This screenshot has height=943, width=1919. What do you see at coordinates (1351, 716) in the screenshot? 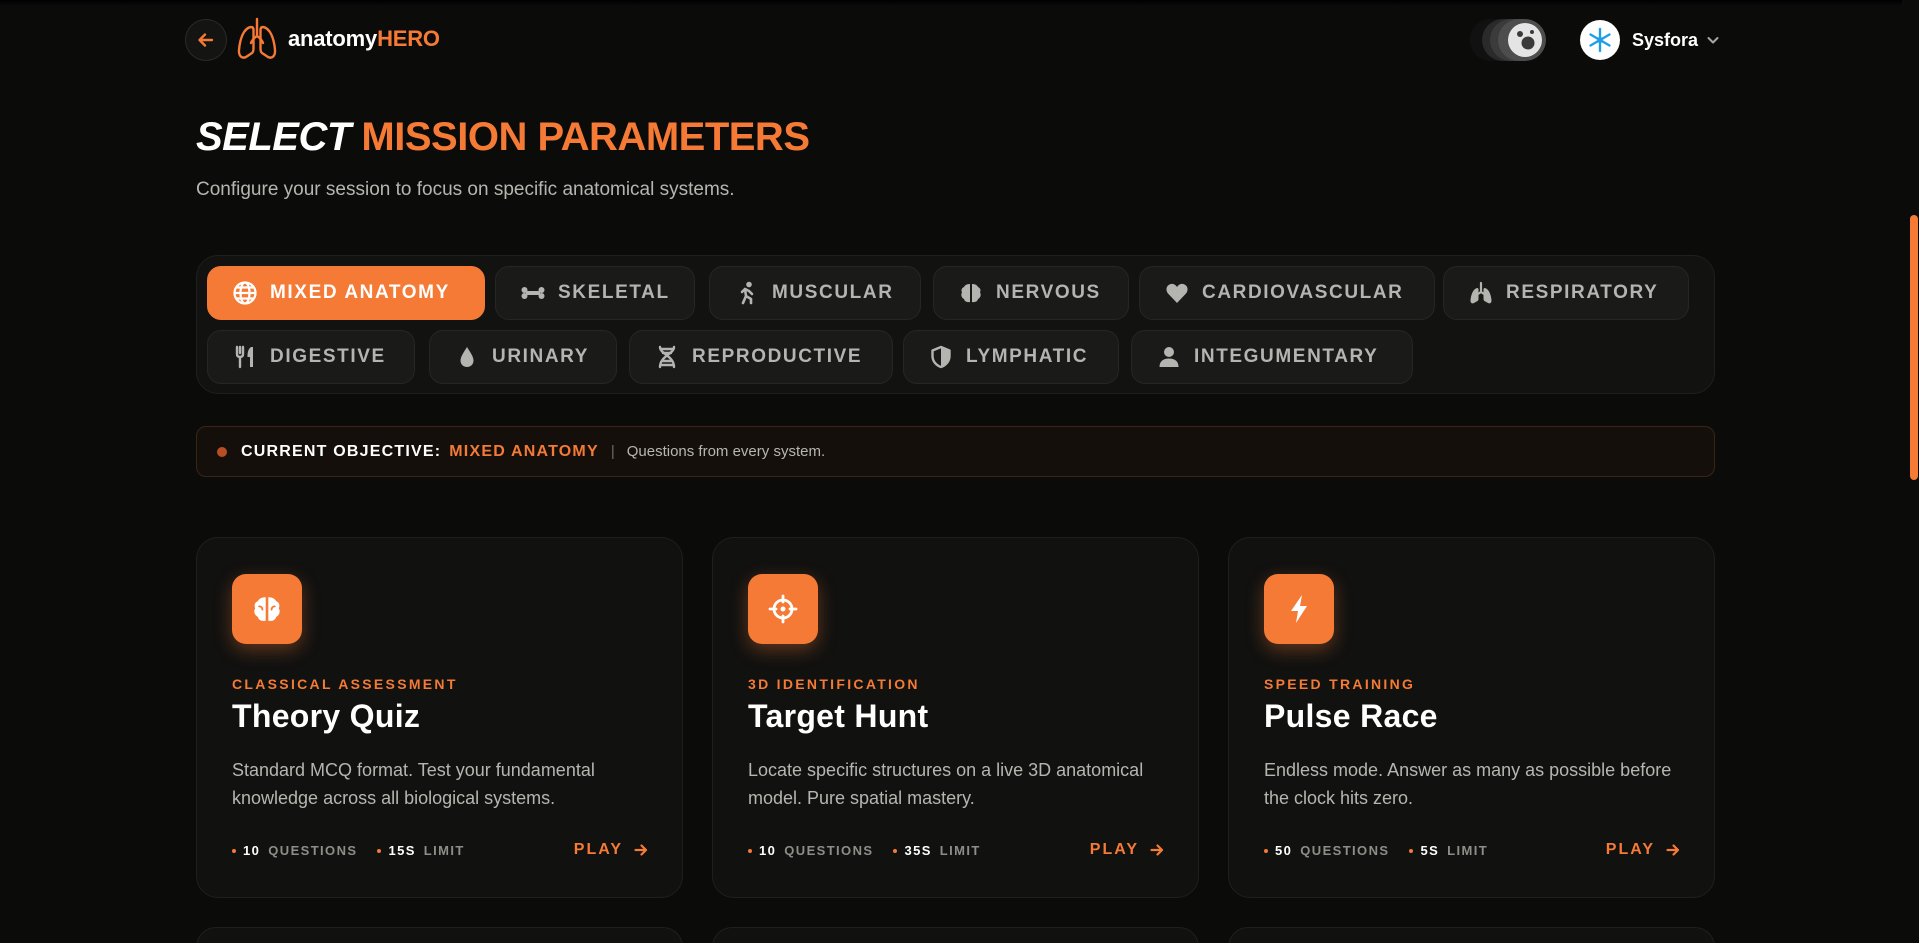
I see `card-title: Pulse Race` at bounding box center [1351, 716].